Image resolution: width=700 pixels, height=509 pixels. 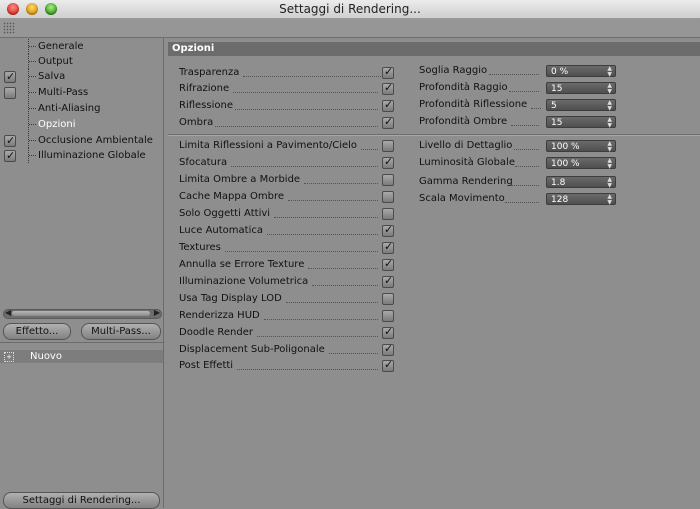 I want to click on multi-pass-checkbox, so click(x=10, y=93).